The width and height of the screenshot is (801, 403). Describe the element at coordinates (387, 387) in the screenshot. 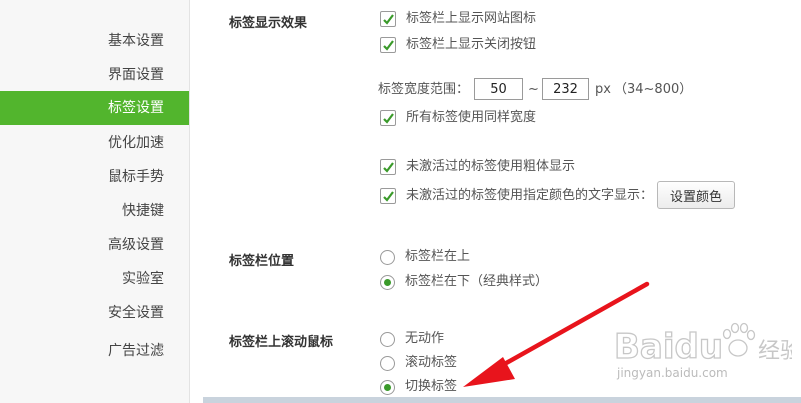

I see `switch-tabs-radio` at that location.